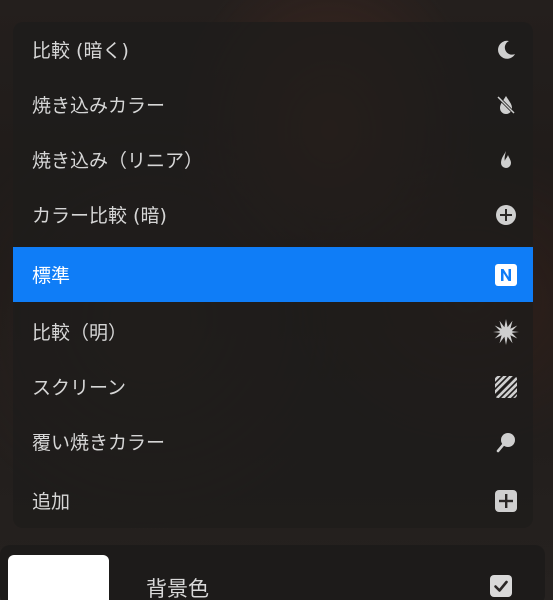 Image resolution: width=553 pixels, height=600 pixels. I want to click on blend-item-linear-burn: 焼き込み（リニア）, so click(273, 159).